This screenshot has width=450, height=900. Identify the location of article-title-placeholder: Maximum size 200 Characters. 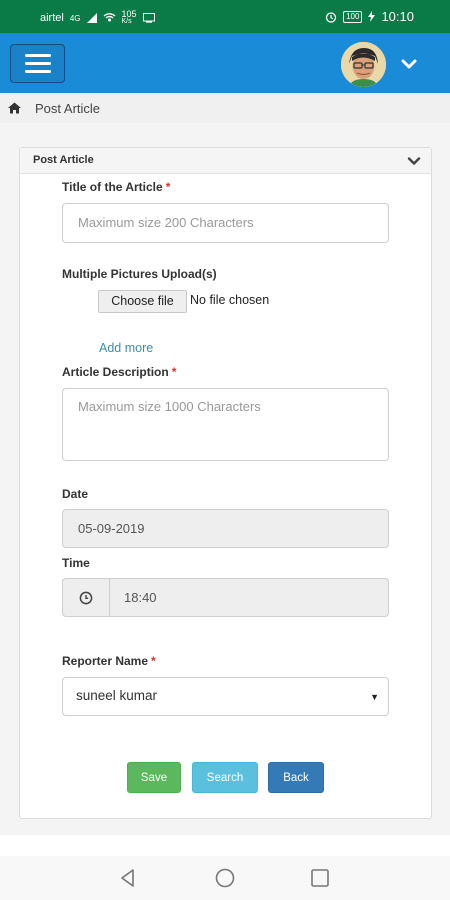
(166, 222).